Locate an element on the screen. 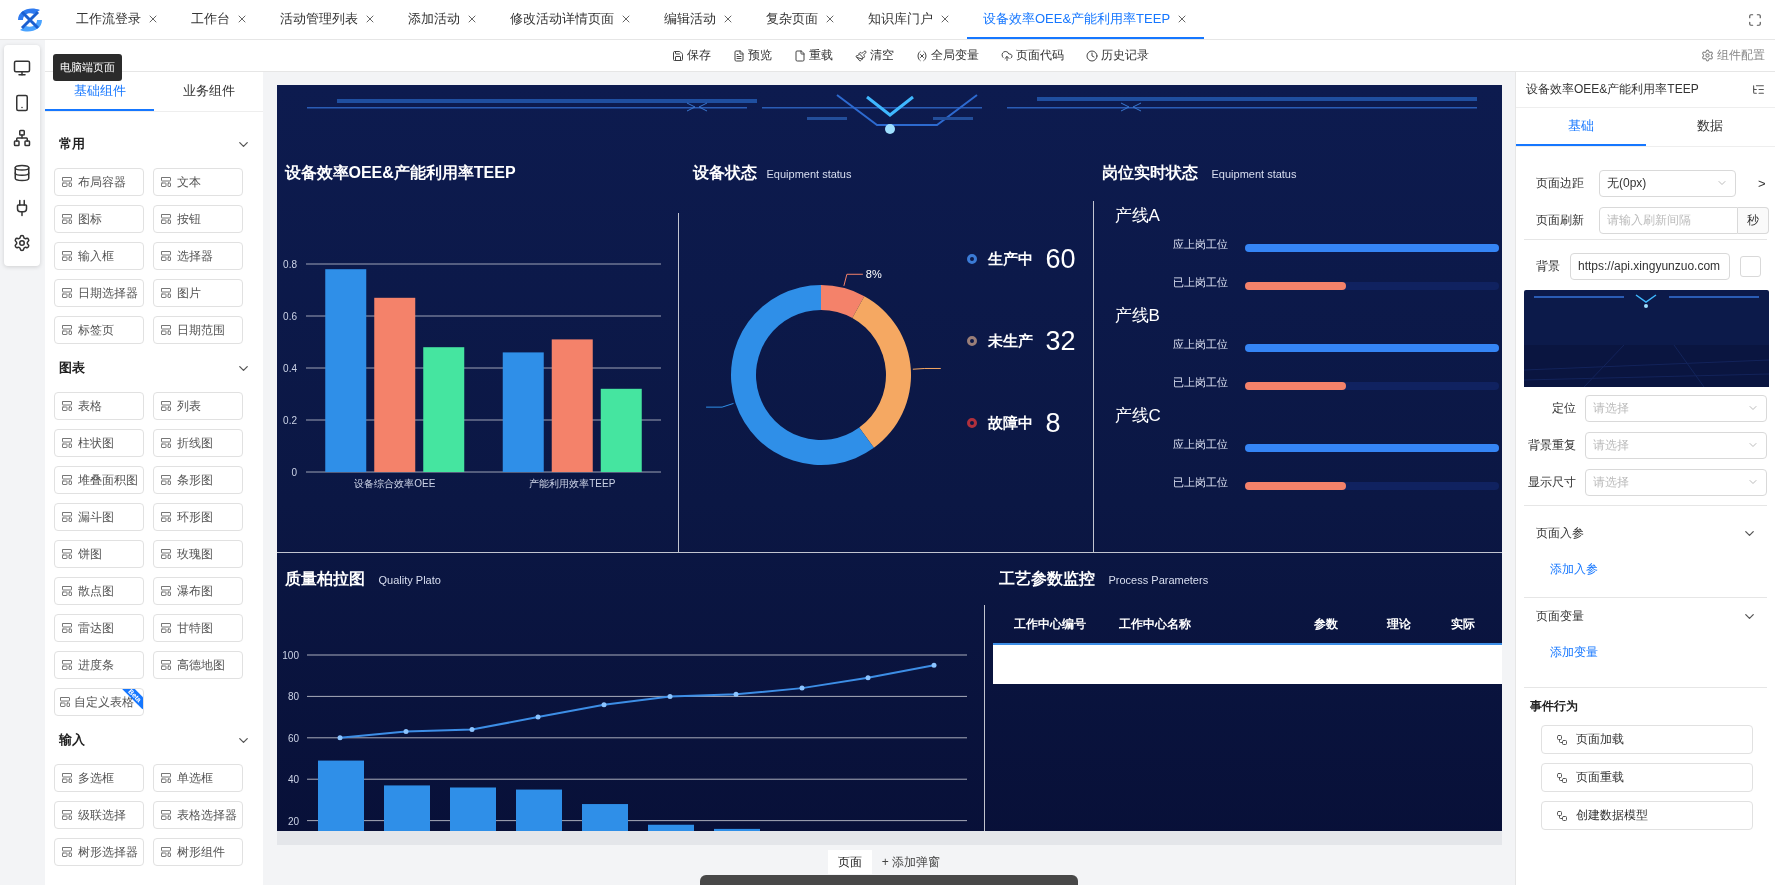  legend-label: 未生产 is located at coordinates (1010, 341).